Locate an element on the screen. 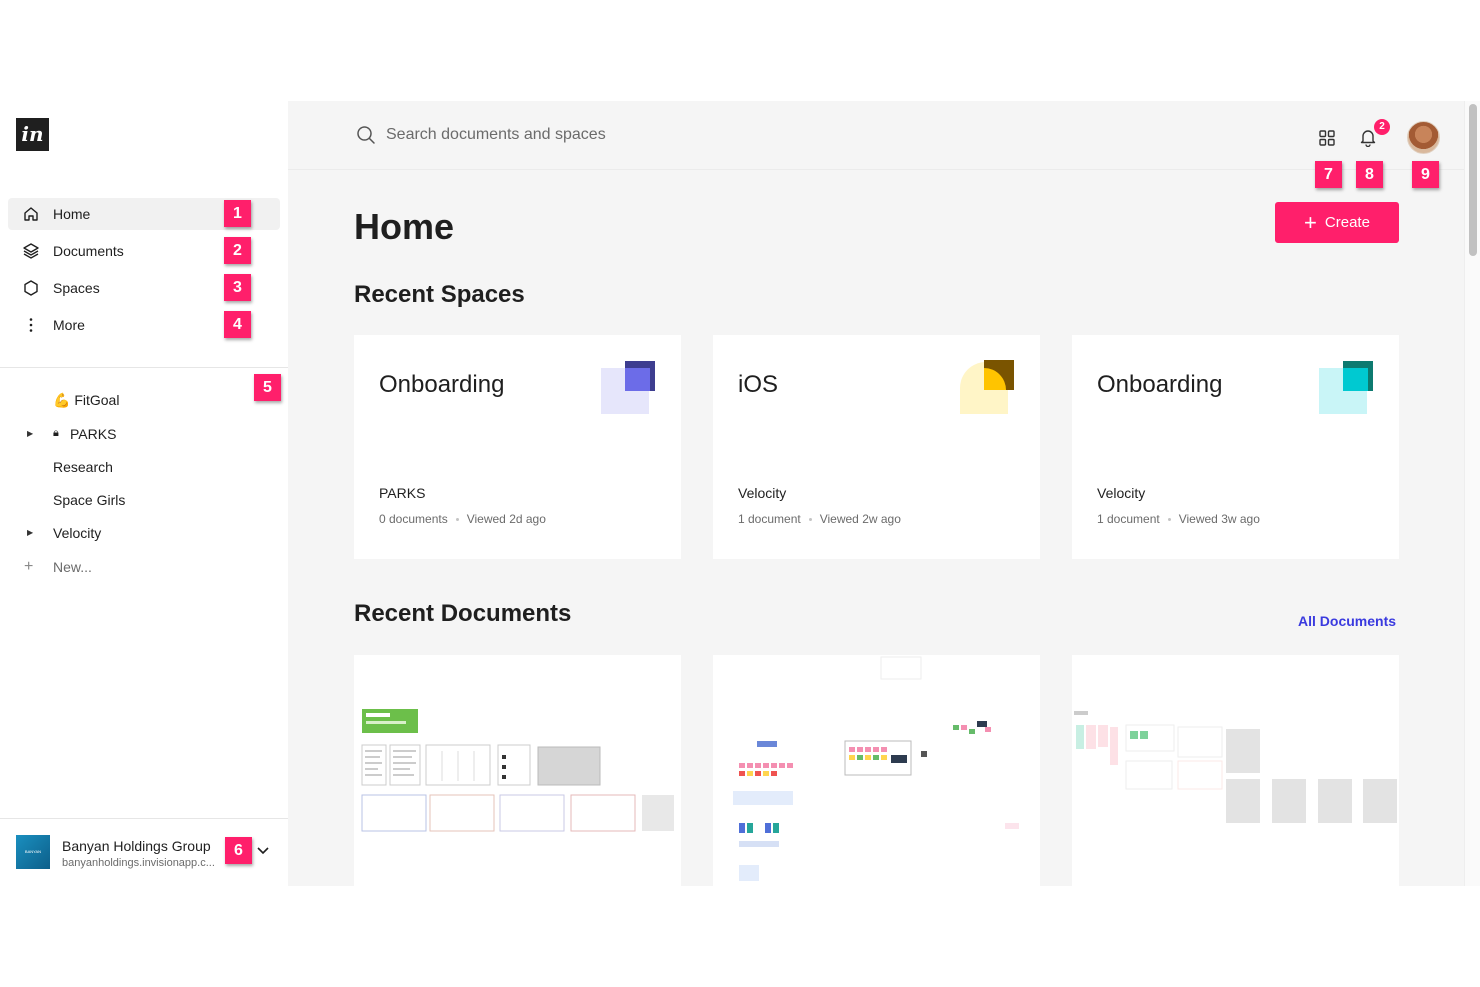 This screenshot has width=1480, height=987. sidebar-item-spaces: Spaces 3 is located at coordinates (144, 288).